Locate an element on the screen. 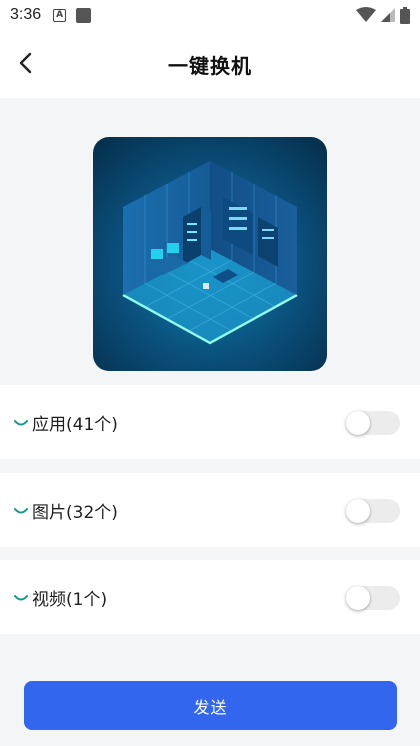 Image resolution: width=420 pixels, height=746 pixels. toggle-videos is located at coordinates (373, 598).